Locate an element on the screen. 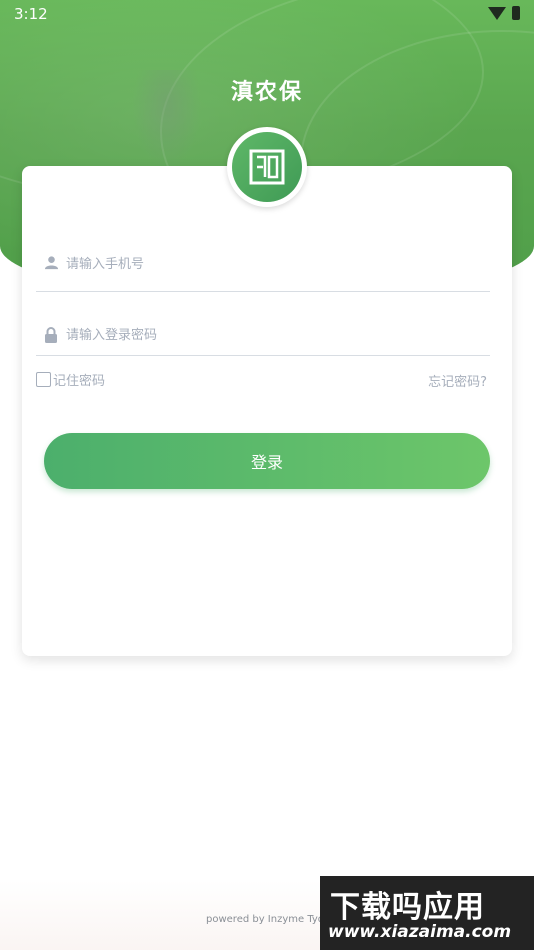 The width and height of the screenshot is (534, 950). site-watermark: 下载吗应用 www.xiazaima.com is located at coordinates (427, 913).